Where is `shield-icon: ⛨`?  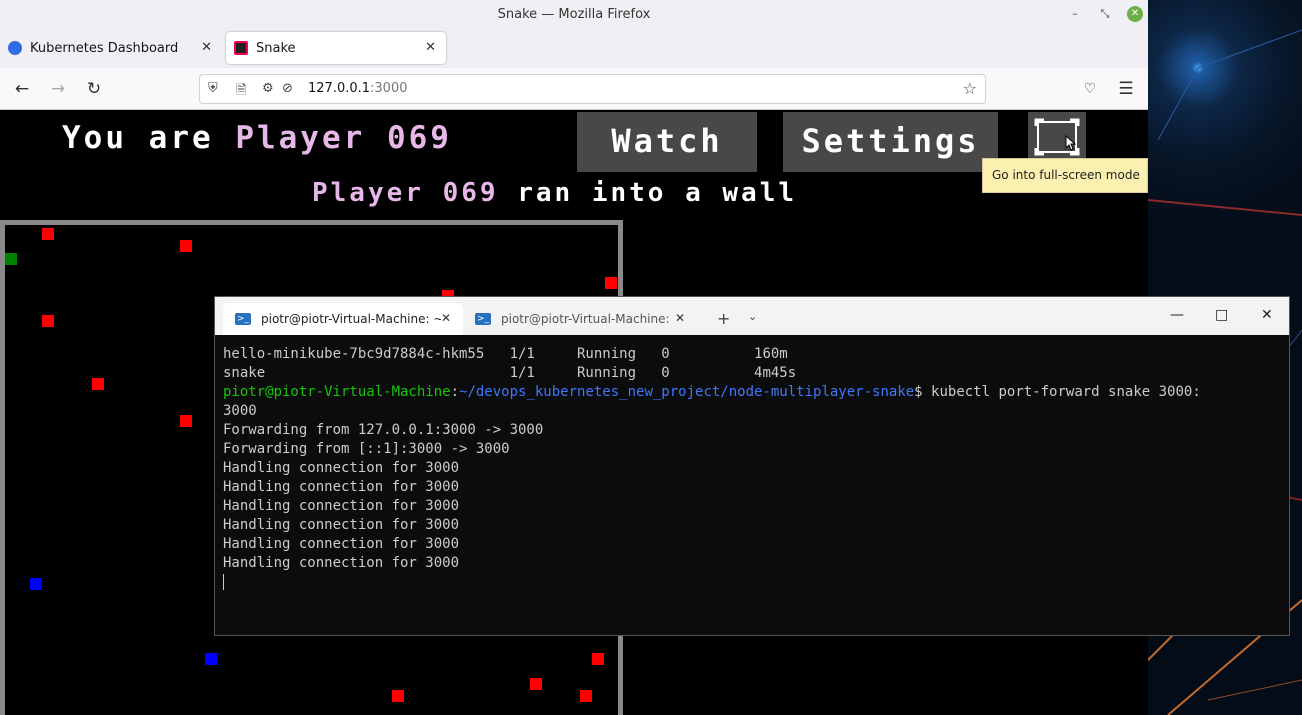
shield-icon: ⛨ is located at coordinates (213, 88).